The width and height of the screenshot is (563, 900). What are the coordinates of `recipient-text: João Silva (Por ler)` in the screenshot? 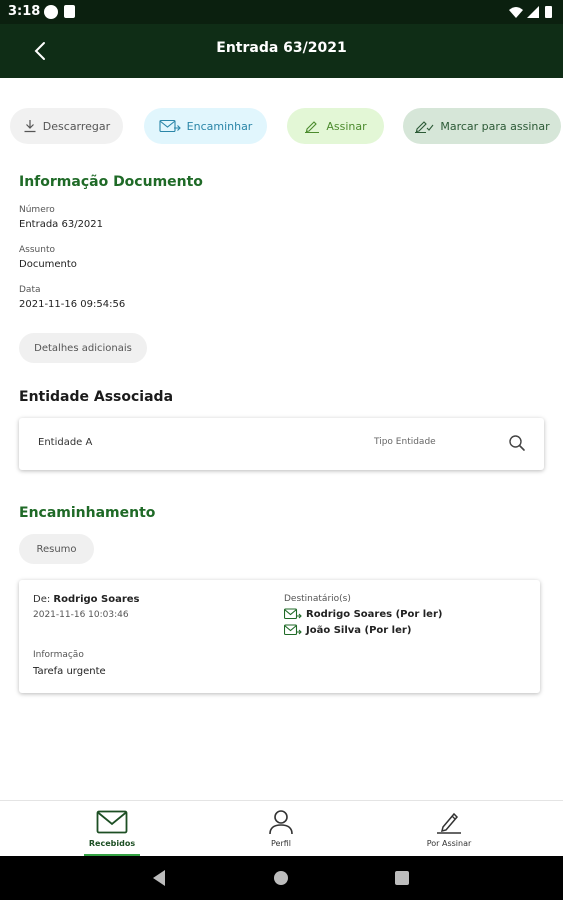 It's located at (359, 630).